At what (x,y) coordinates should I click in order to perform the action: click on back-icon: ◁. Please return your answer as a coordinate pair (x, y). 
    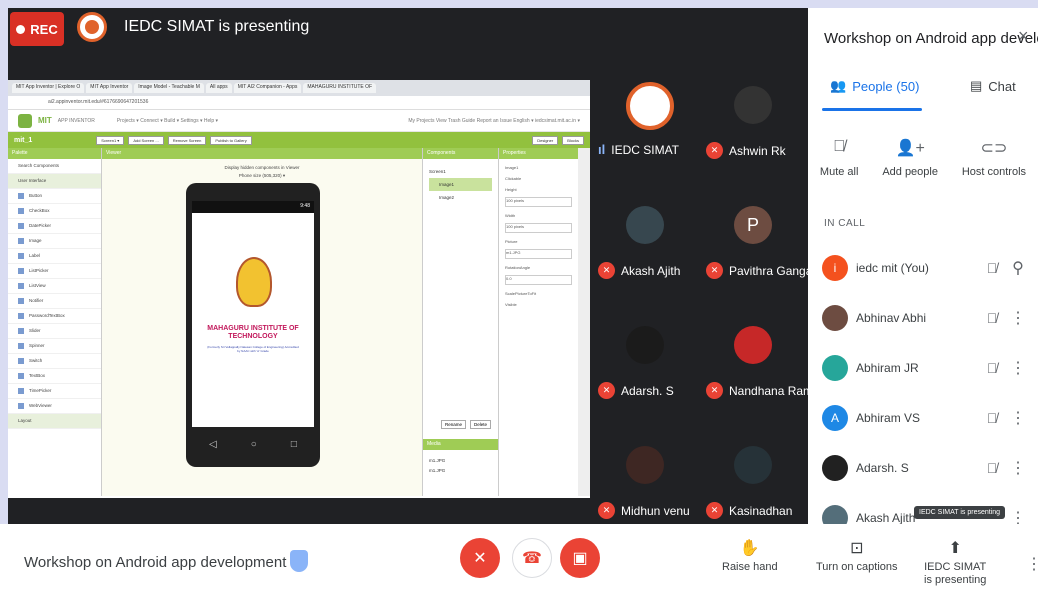
    Looking at the image, I should click on (213, 444).